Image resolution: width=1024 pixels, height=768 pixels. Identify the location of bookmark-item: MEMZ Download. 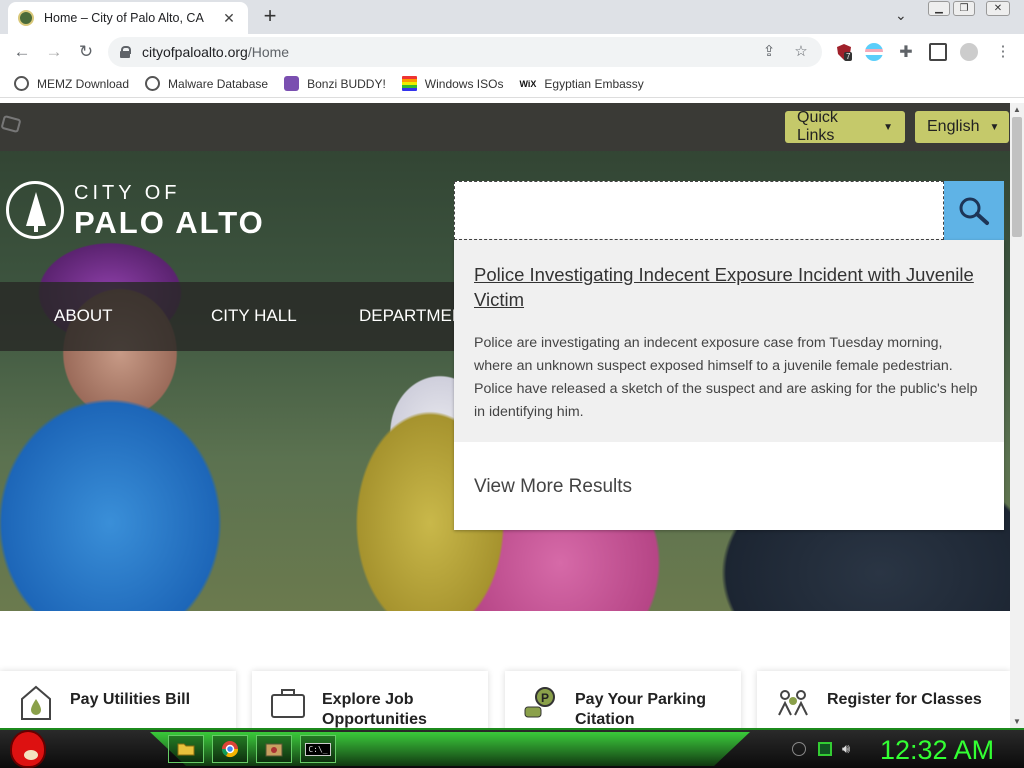
(71, 83).